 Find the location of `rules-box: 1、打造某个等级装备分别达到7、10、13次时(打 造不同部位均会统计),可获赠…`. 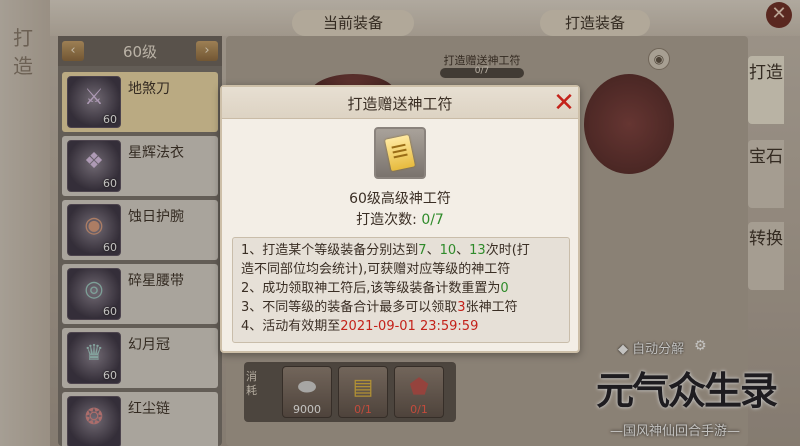

rules-box: 1、打造某个等级装备分别达到7、10、13次时(打 造不同部位均会统计),可获赠… is located at coordinates (401, 290).